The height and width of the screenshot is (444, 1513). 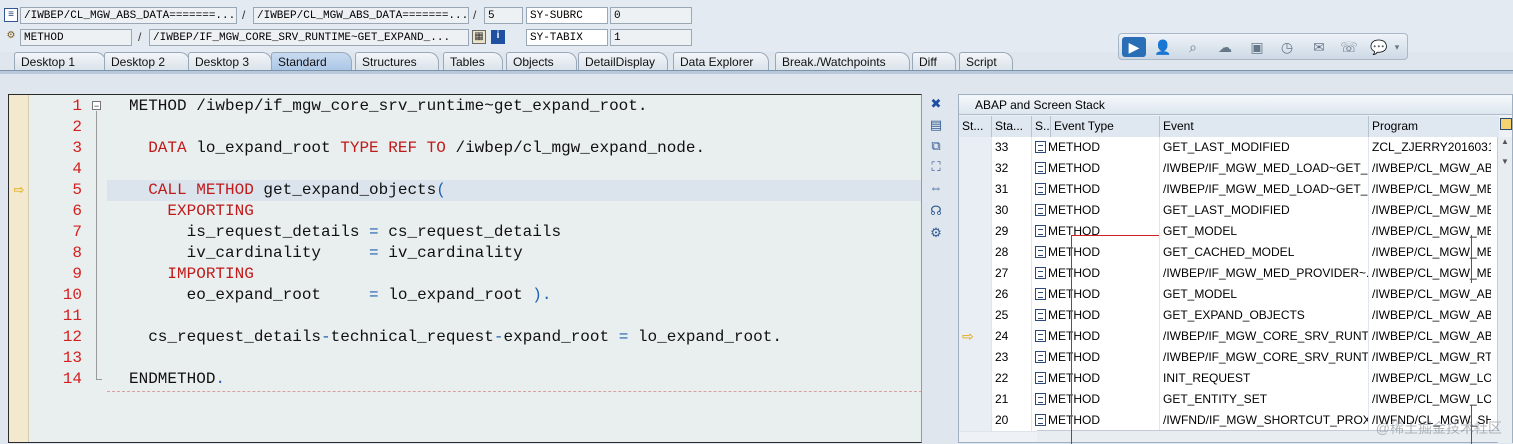 I want to click on code-line: CALL METHOD get_expand_objects(, so click(x=287, y=190).